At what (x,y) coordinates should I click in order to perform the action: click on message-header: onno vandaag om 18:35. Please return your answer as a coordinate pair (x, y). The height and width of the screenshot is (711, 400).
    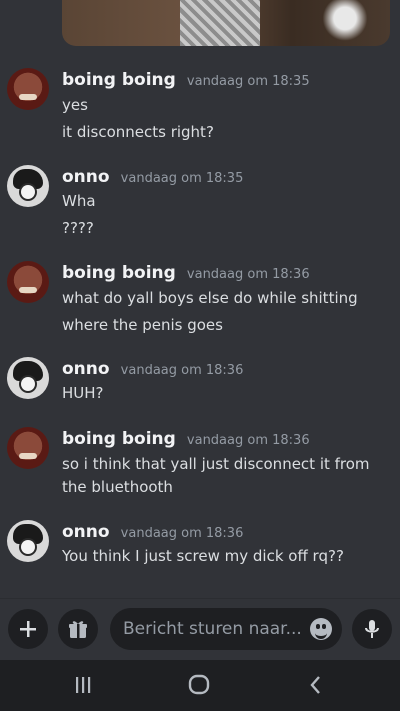
    Looking at the image, I should click on (152, 177).